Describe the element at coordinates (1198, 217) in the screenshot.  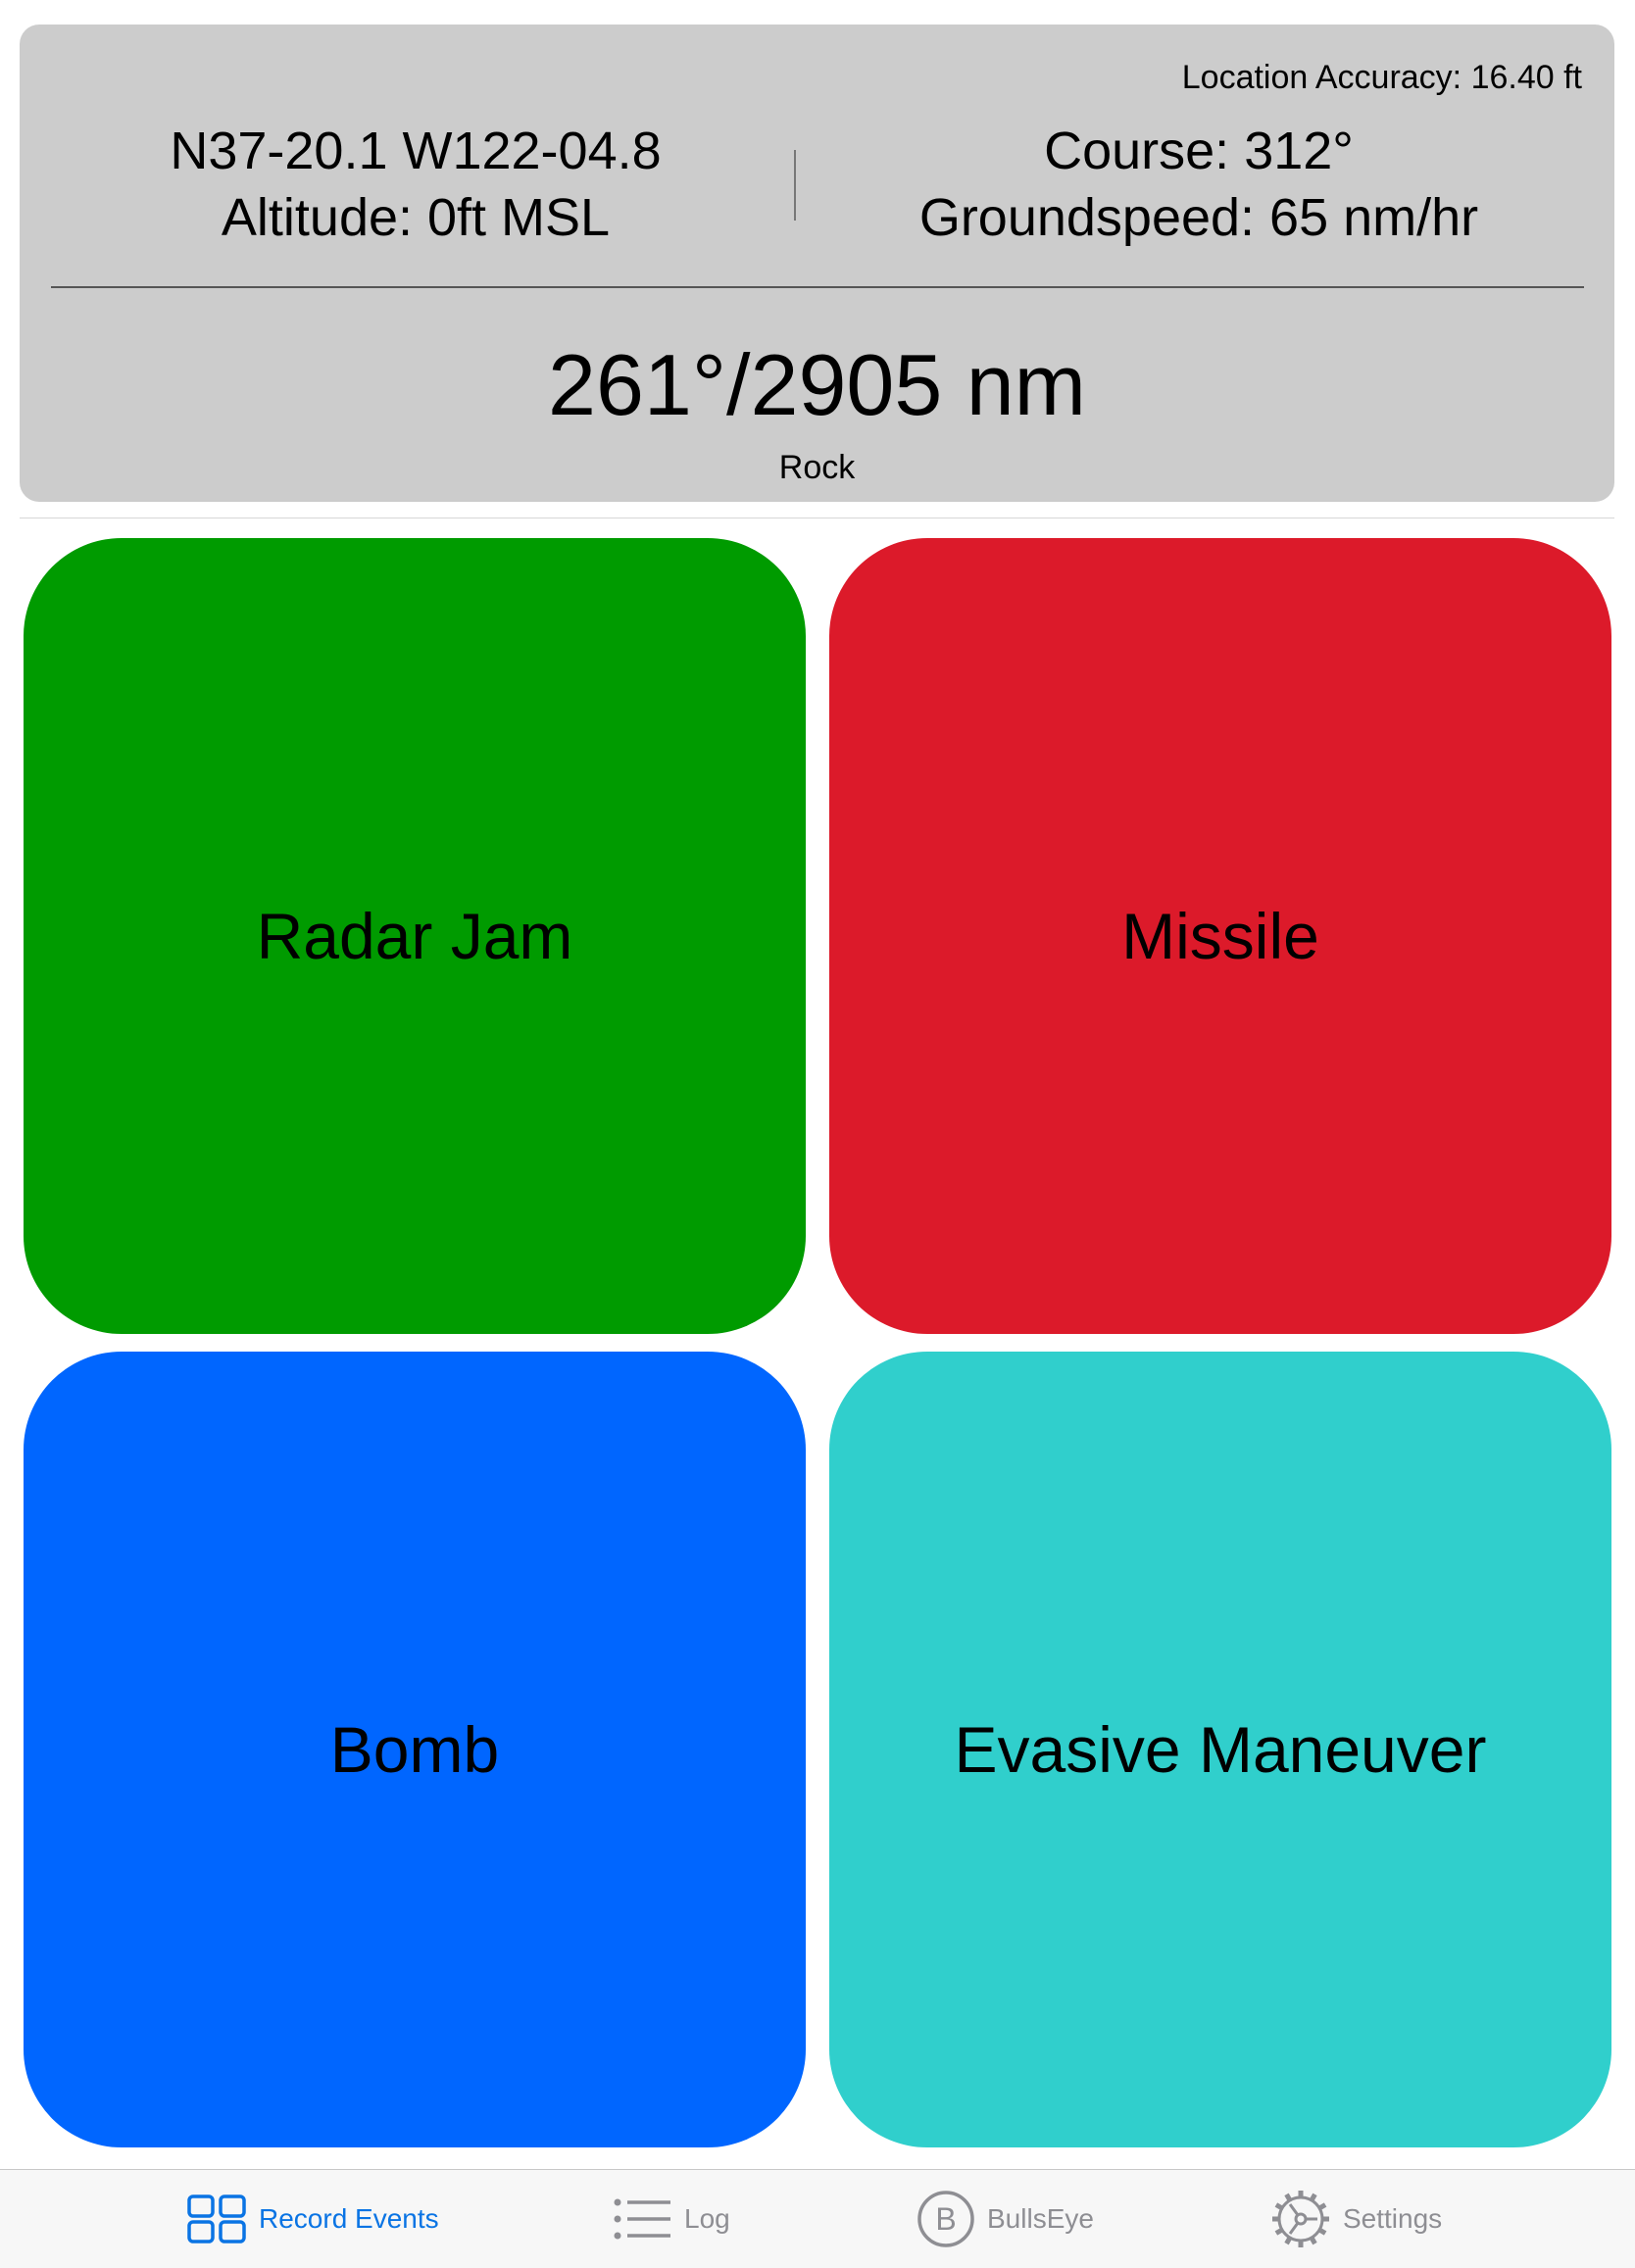
I see `groundspeed: Groundspeed: 65 nm/hr` at that location.